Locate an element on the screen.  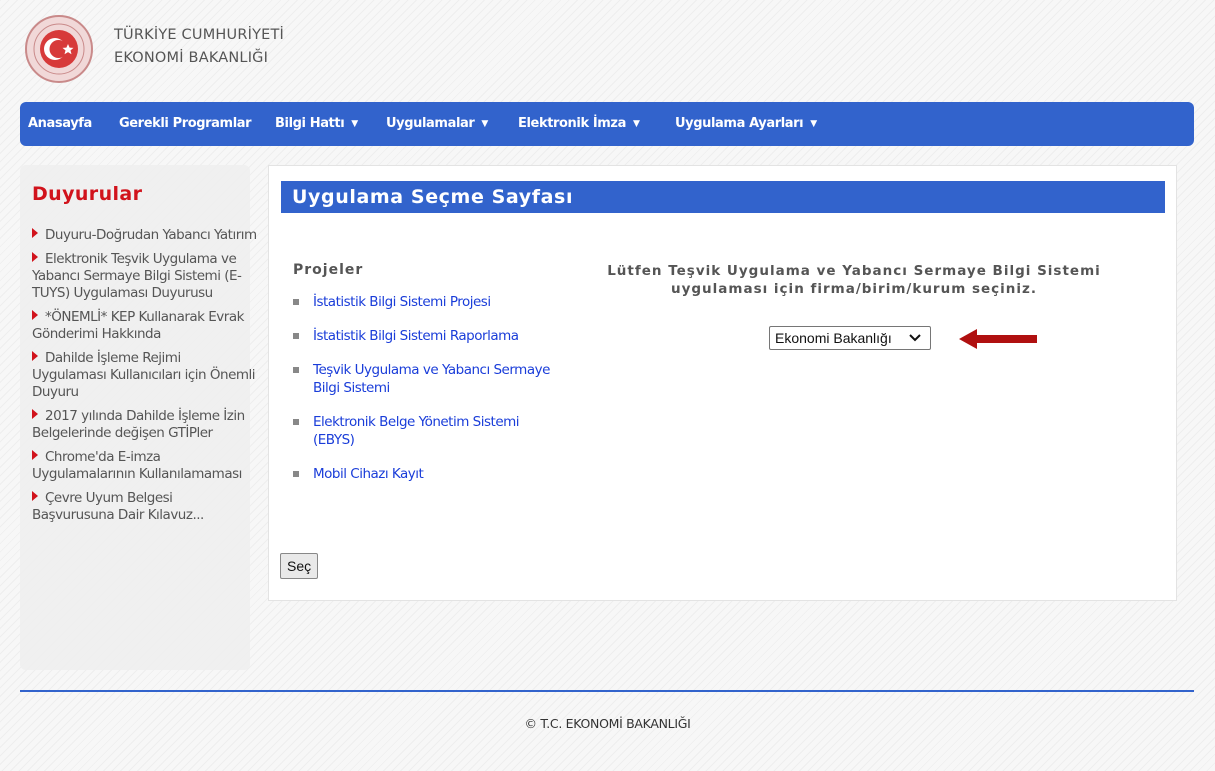
organization-select: Ekonomi Bakanlığı is located at coordinates (850, 338).